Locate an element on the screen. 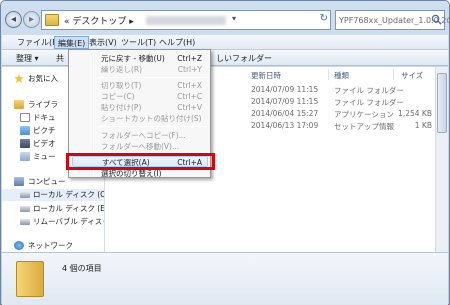 The height and width of the screenshot is (305, 450). address-path: « デスクトップ ▸ is located at coordinates (99, 22).